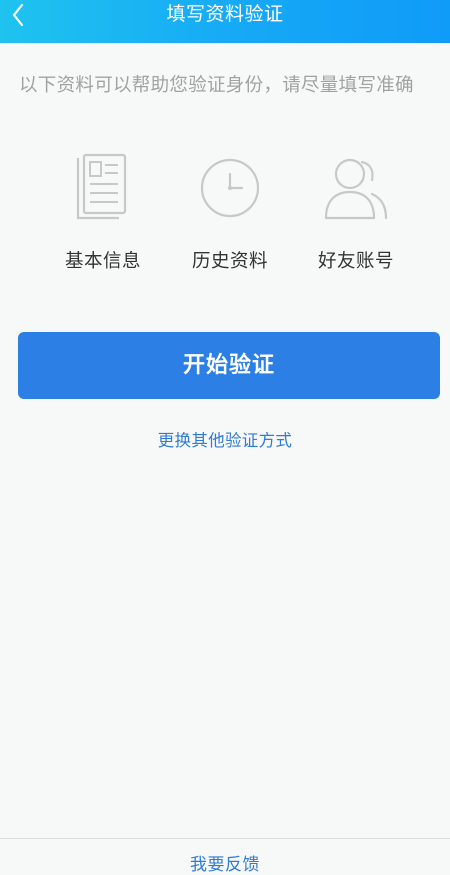  Describe the element at coordinates (225, 439) in the screenshot. I see `switch-verification-method-link: 更换其他验证方式` at that location.